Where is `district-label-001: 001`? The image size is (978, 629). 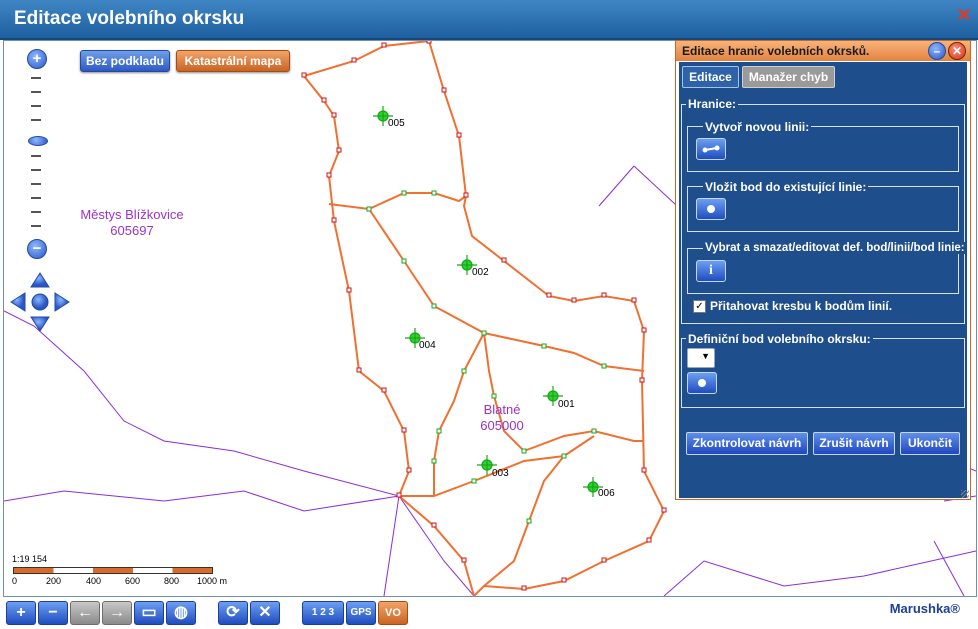
district-label-001: 001 is located at coordinates (566, 404).